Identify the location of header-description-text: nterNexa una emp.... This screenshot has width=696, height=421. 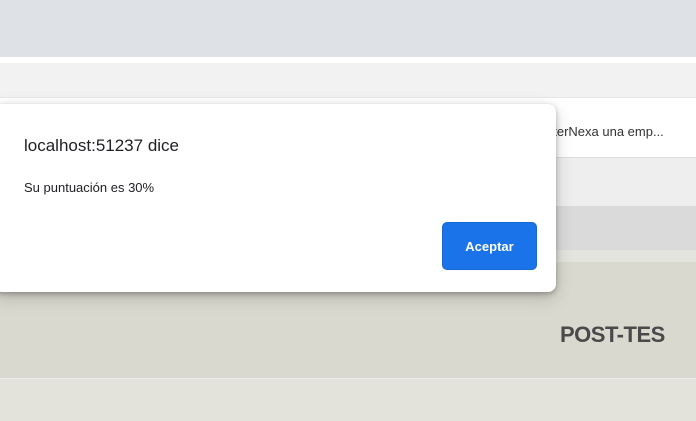
(605, 131).